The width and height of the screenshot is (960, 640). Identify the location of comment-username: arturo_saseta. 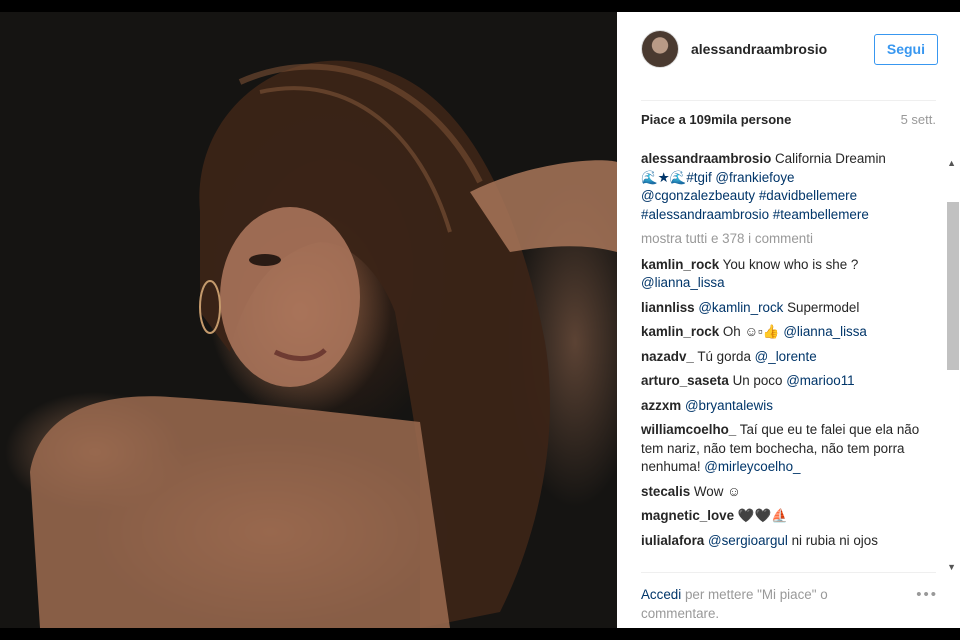
(685, 380).